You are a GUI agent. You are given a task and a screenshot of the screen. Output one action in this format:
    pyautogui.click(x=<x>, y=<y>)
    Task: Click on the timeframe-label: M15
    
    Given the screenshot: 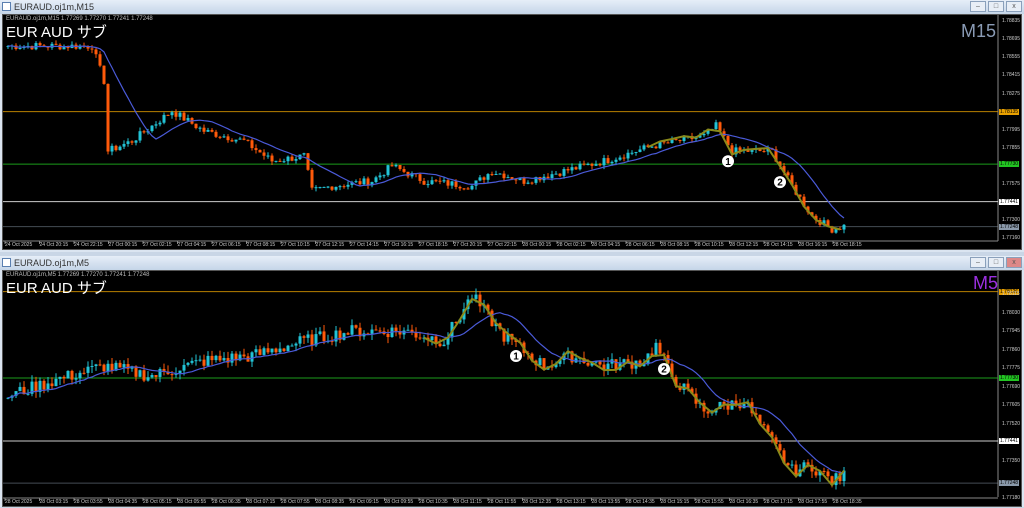 What is the action you would take?
    pyautogui.click(x=979, y=31)
    